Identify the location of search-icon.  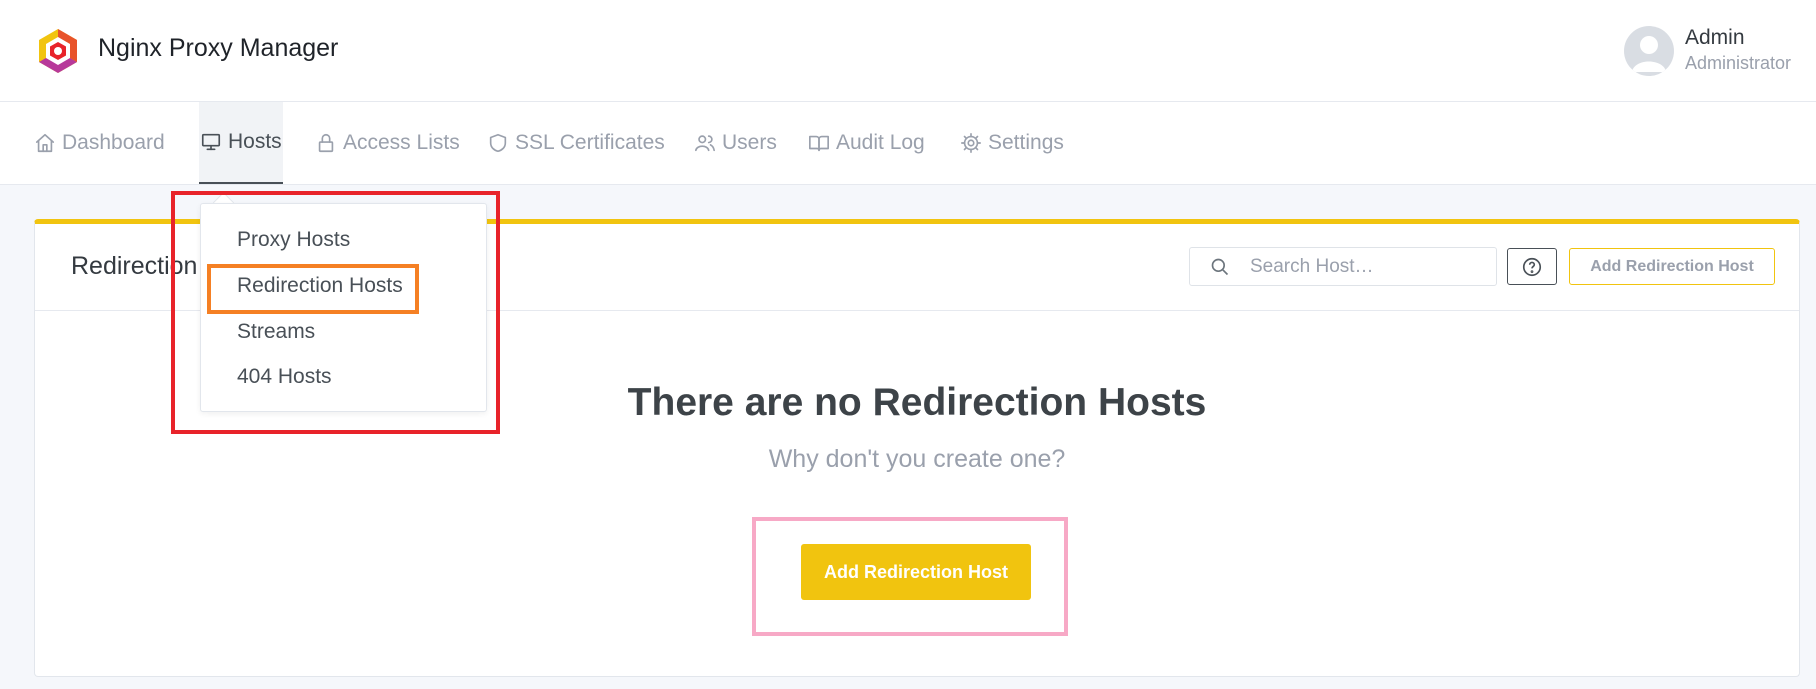
(1220, 267).